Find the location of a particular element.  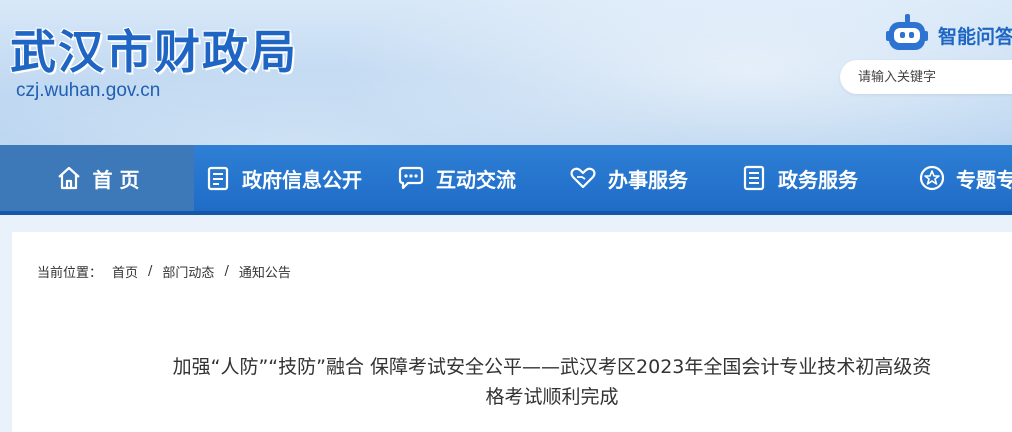

breadcrumb-link-home: 首页 is located at coordinates (125, 271).